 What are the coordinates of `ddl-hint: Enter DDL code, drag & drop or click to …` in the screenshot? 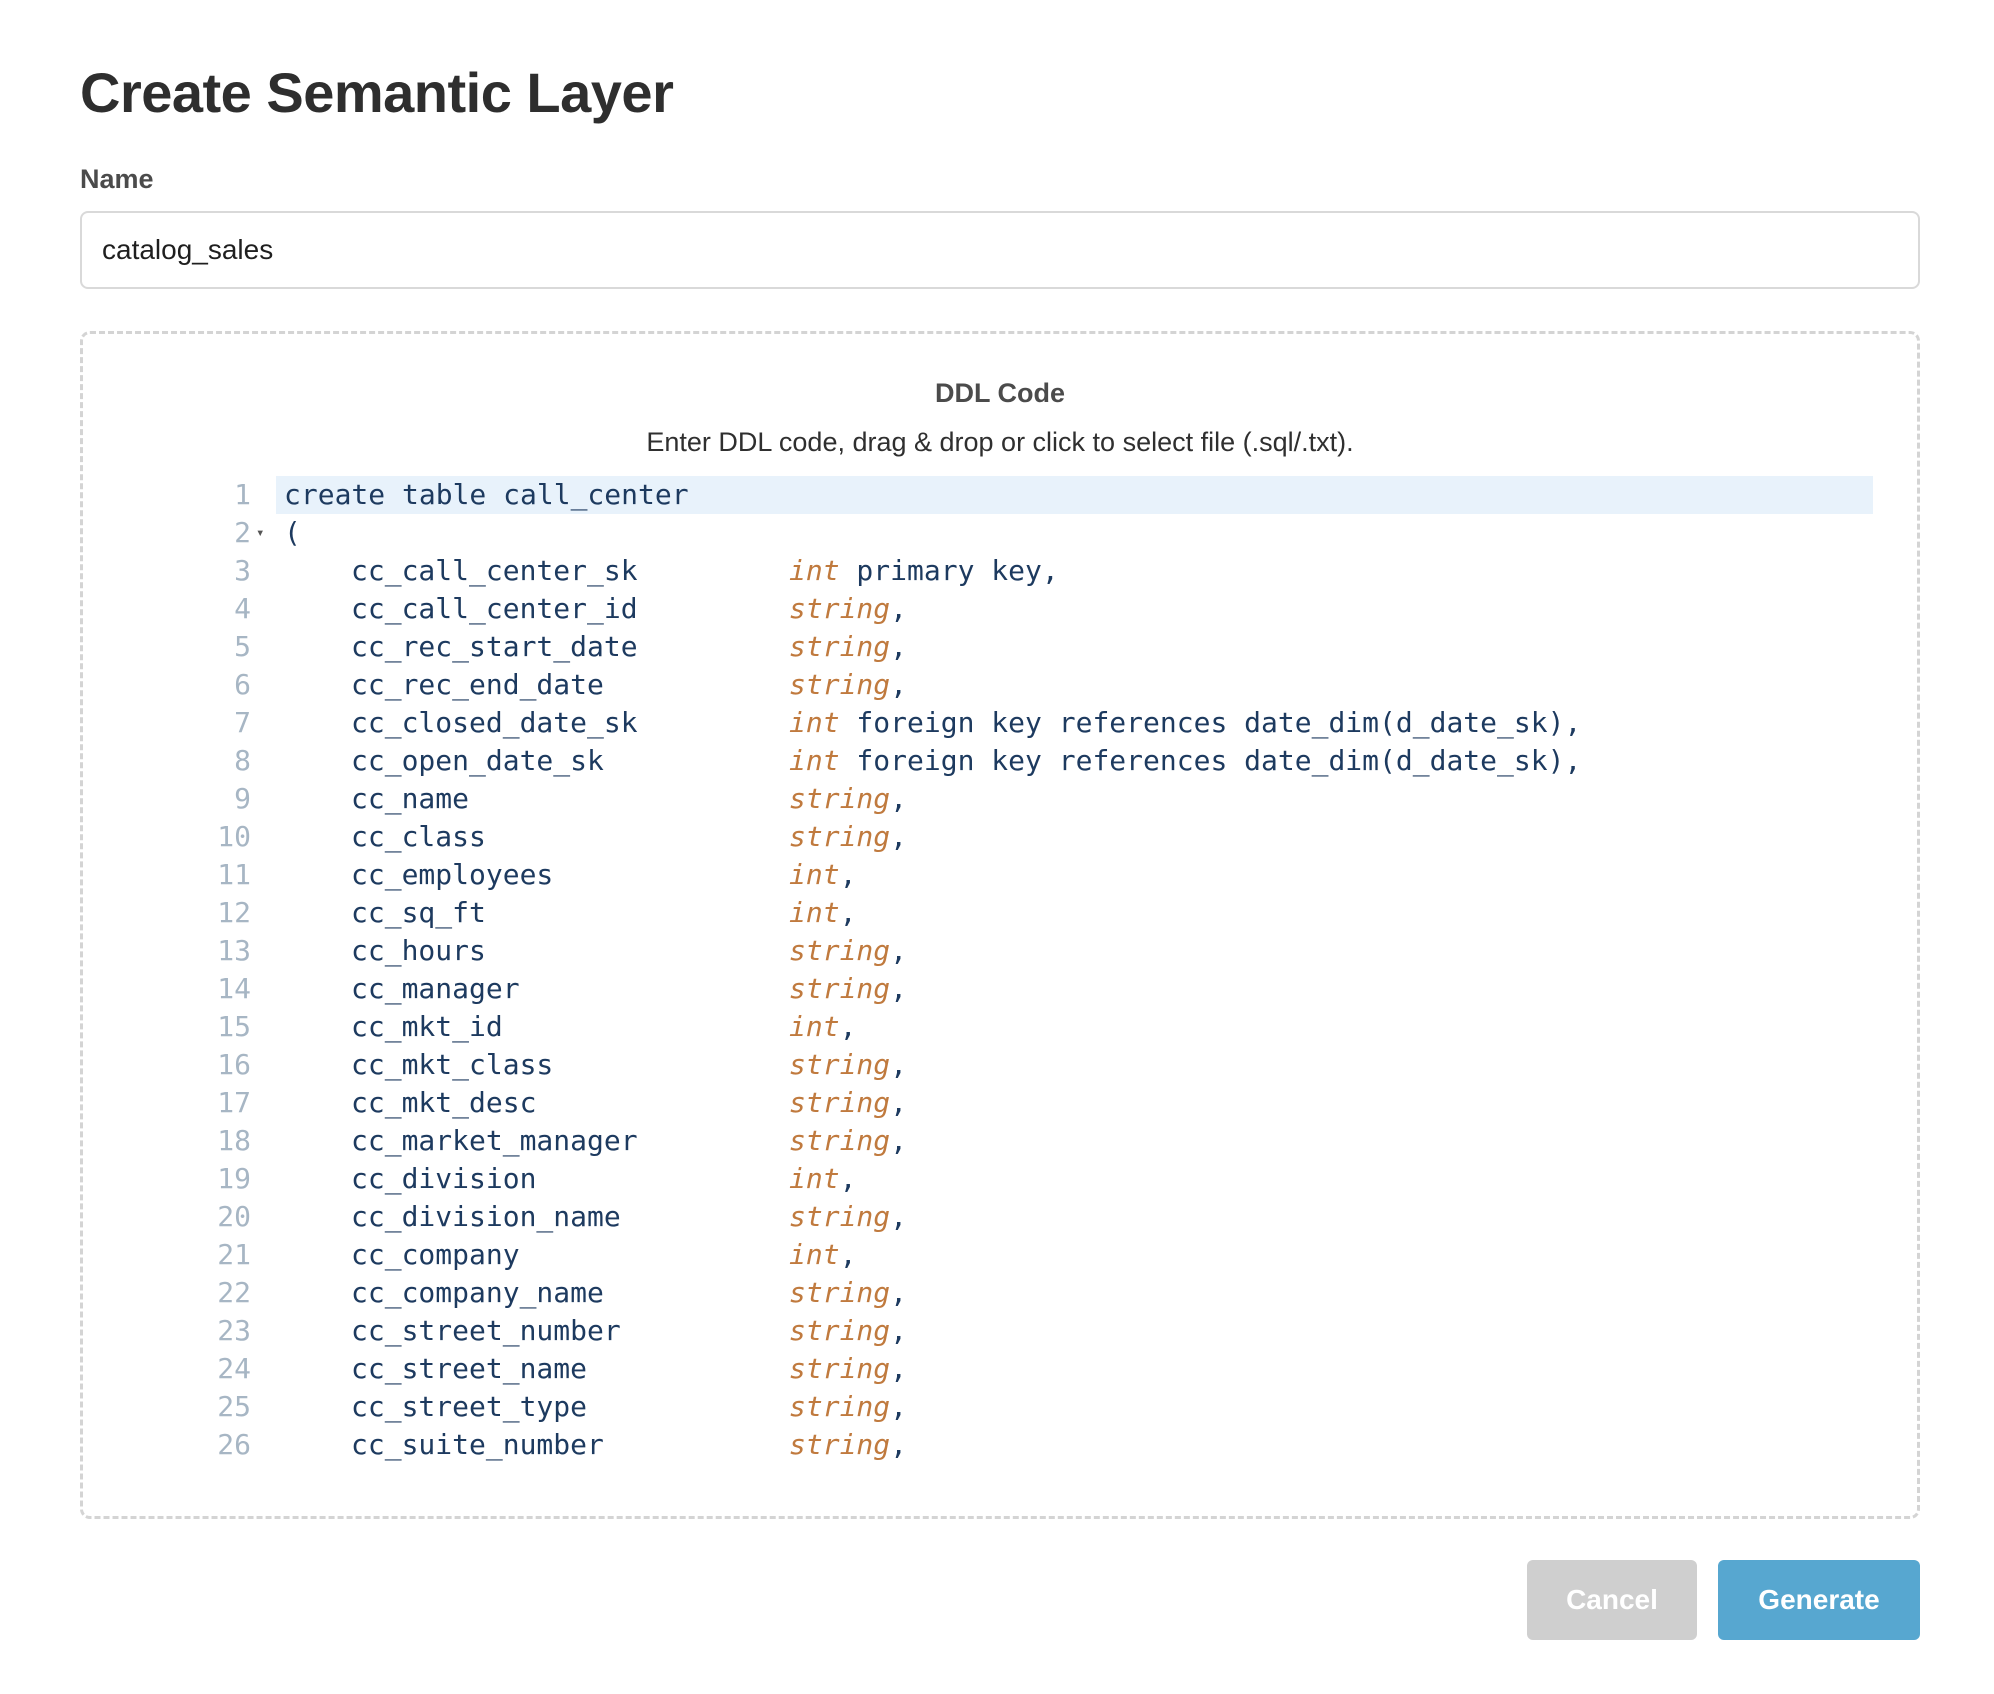 It's located at (1000, 442).